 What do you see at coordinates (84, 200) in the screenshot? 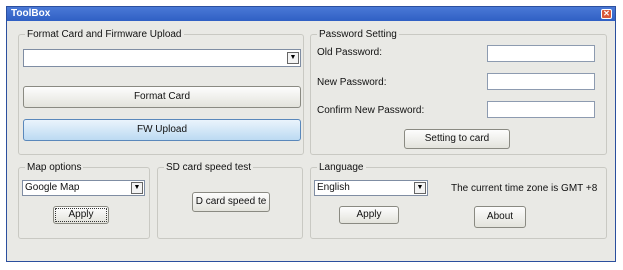
I see `map-options-group: Map options Google Map ▼ Apply` at bounding box center [84, 200].